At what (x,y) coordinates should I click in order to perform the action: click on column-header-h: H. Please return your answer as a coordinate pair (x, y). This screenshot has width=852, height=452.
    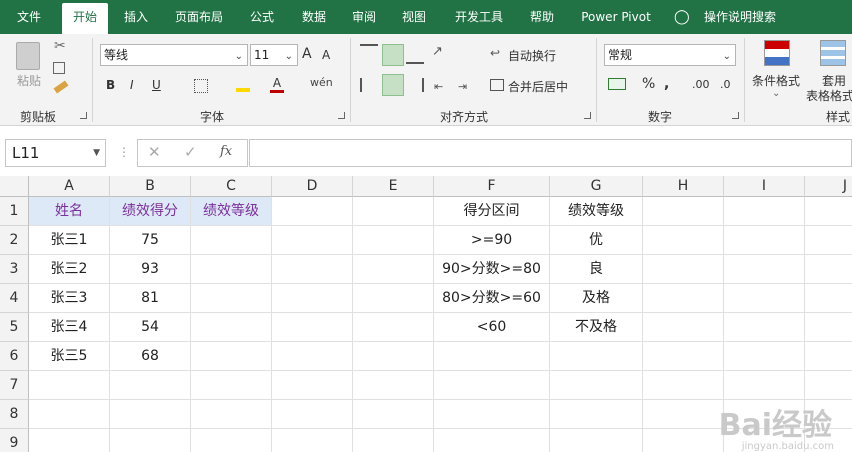
    Looking at the image, I should click on (683, 186).